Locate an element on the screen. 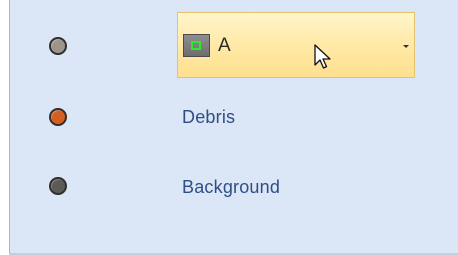 Image resolution: width=458 pixels, height=255 pixels. class-name-dropdown: A is located at coordinates (296, 45).